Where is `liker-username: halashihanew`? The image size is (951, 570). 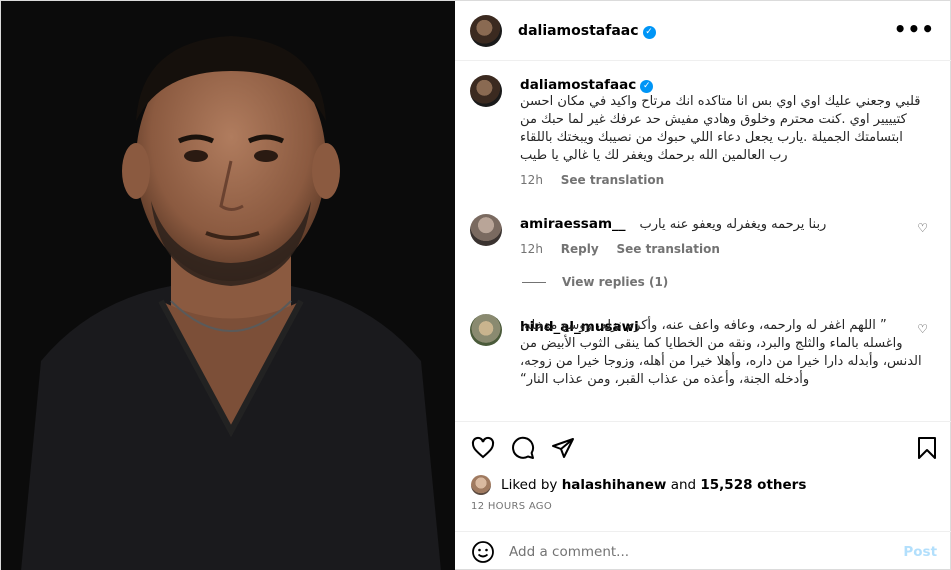 liker-username: halashihanew is located at coordinates (614, 485).